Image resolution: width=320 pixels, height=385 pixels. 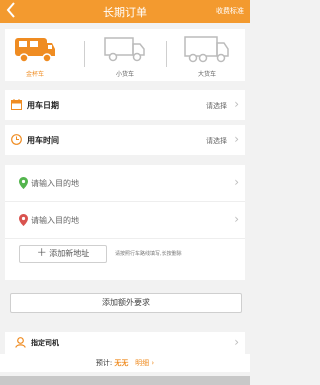 What do you see at coordinates (142, 363) in the screenshot?
I see `price-detail-link: 明细` at bounding box center [142, 363].